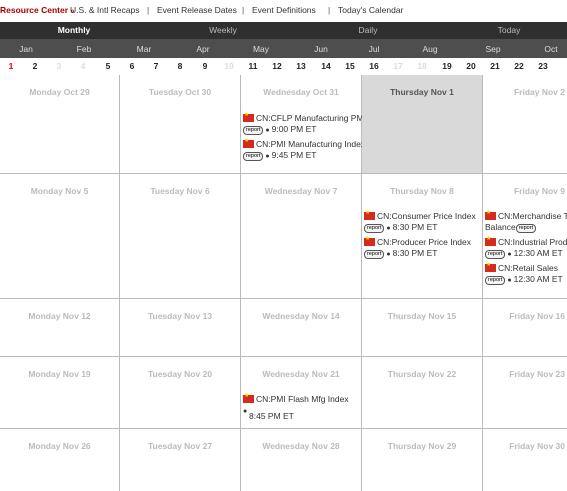 This screenshot has height=491, width=567. I want to click on day-heading: Thursday Nov 29, so click(422, 446).